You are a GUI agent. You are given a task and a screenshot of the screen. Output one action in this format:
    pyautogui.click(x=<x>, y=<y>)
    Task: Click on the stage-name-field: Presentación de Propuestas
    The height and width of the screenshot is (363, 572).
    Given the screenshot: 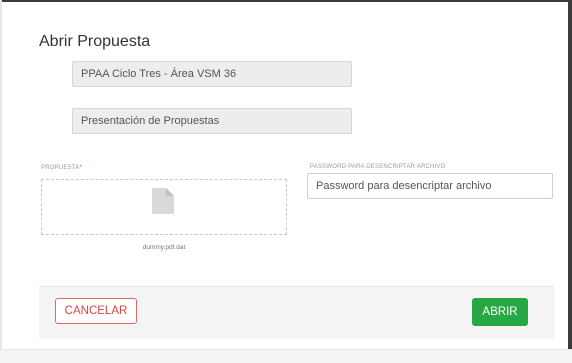 What is the action you would take?
    pyautogui.click(x=212, y=121)
    